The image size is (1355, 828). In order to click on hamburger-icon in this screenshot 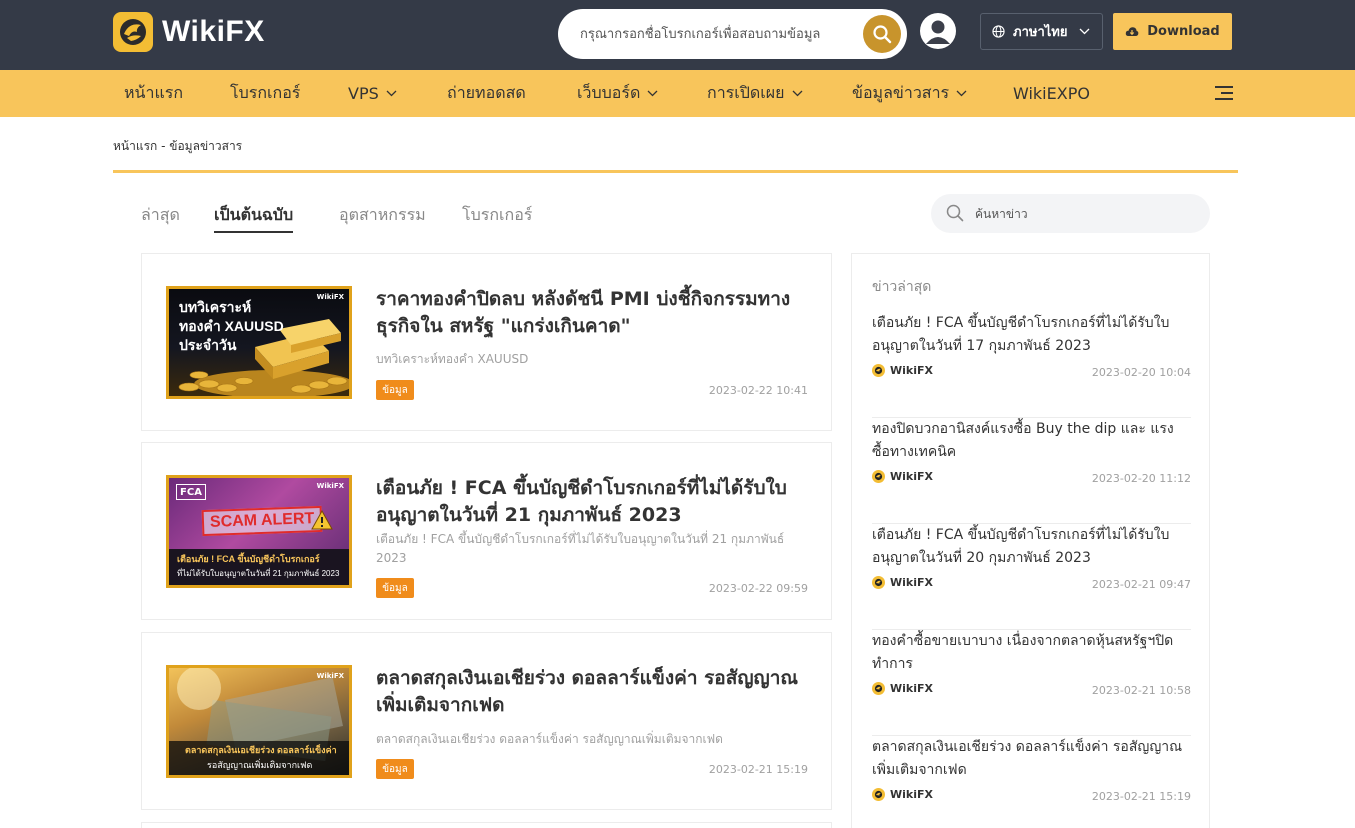, I will do `click(1224, 93)`.